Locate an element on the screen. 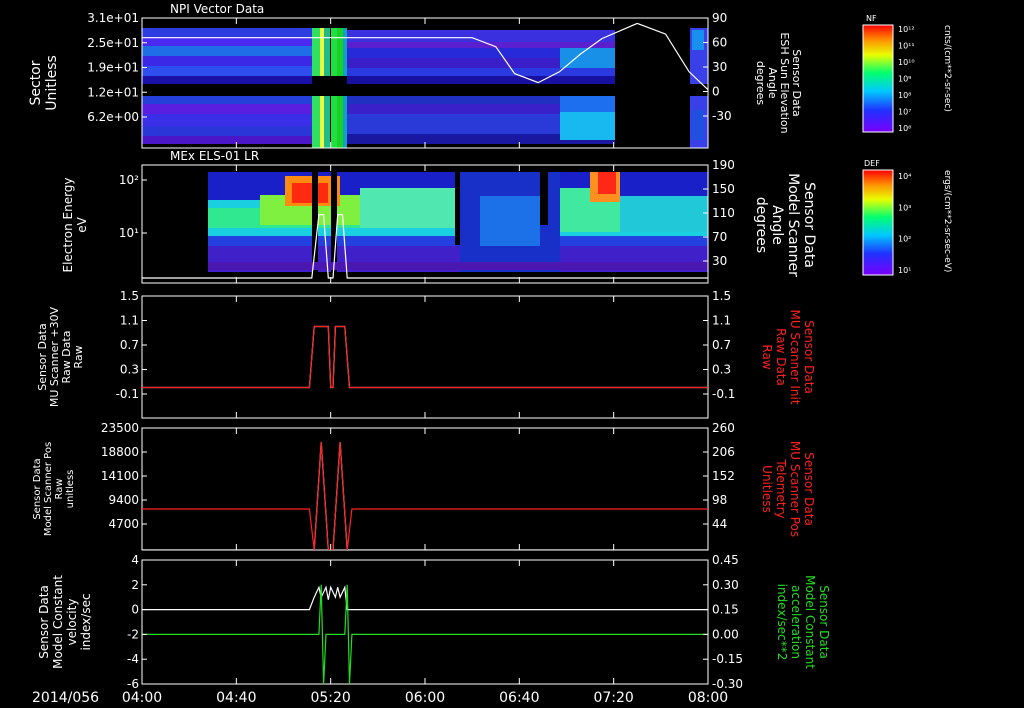  els-y2label-2: Model Scanner is located at coordinates (793, 225).